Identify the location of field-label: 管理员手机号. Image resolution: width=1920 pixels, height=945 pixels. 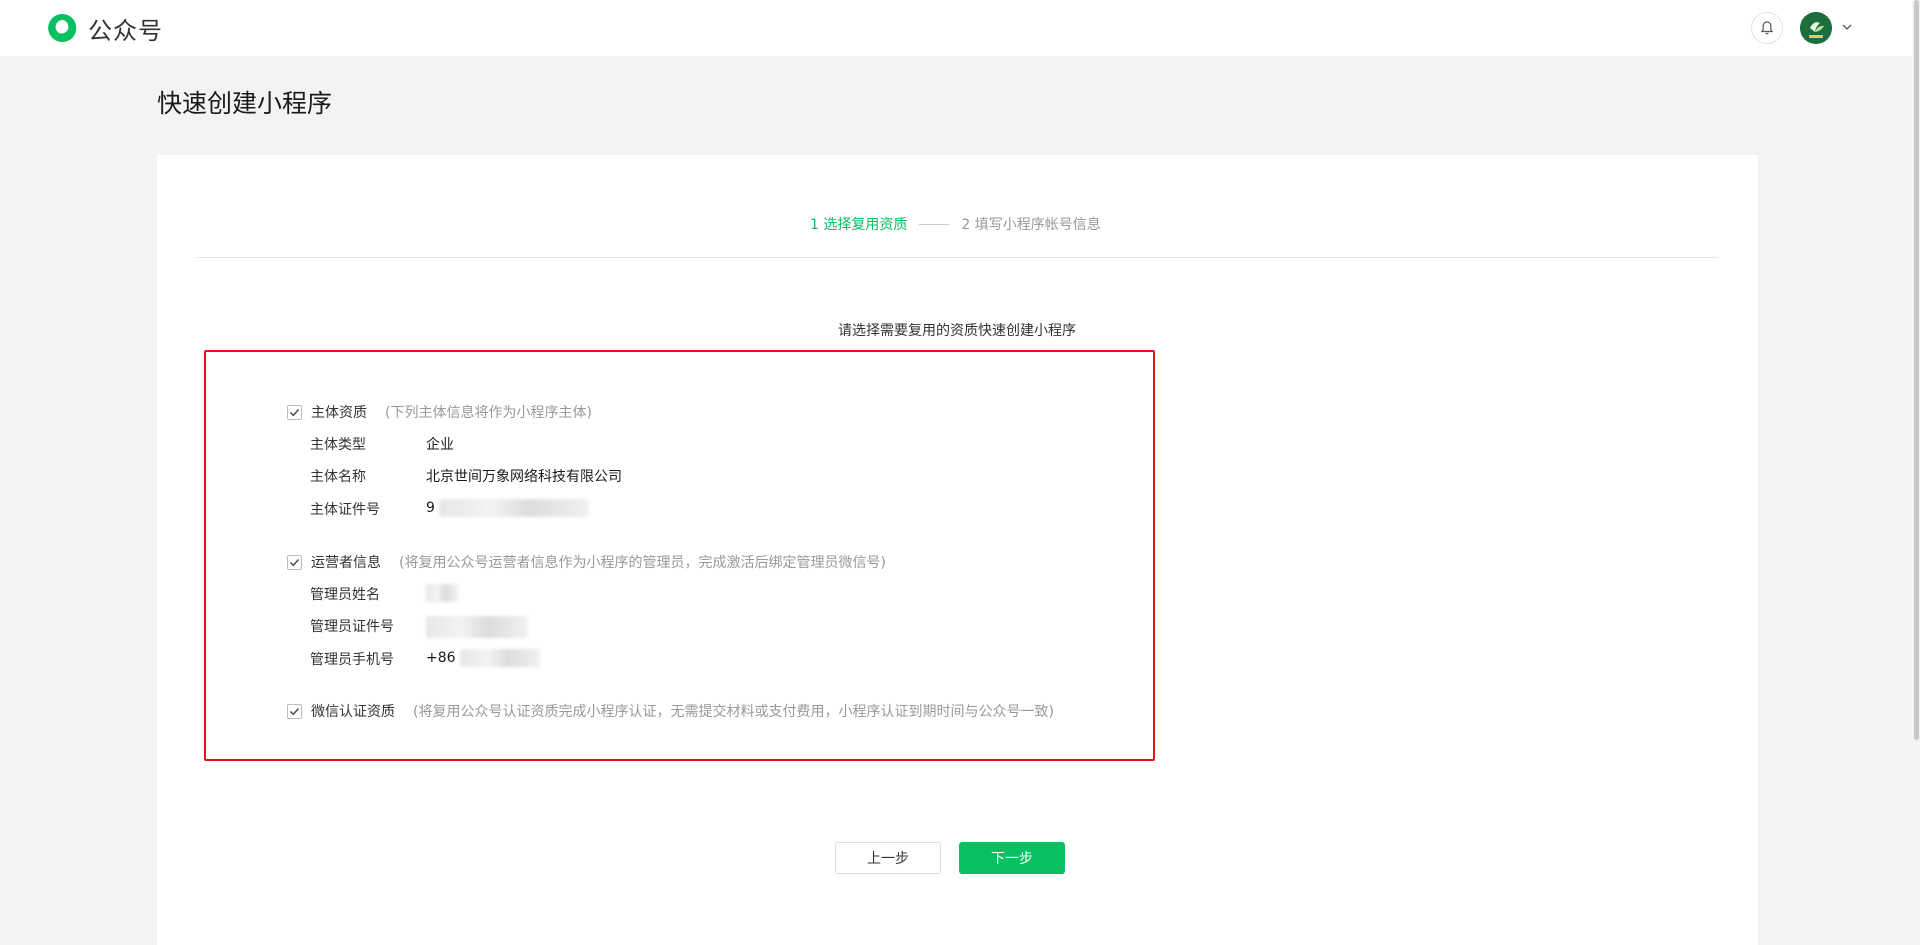
(352, 660).